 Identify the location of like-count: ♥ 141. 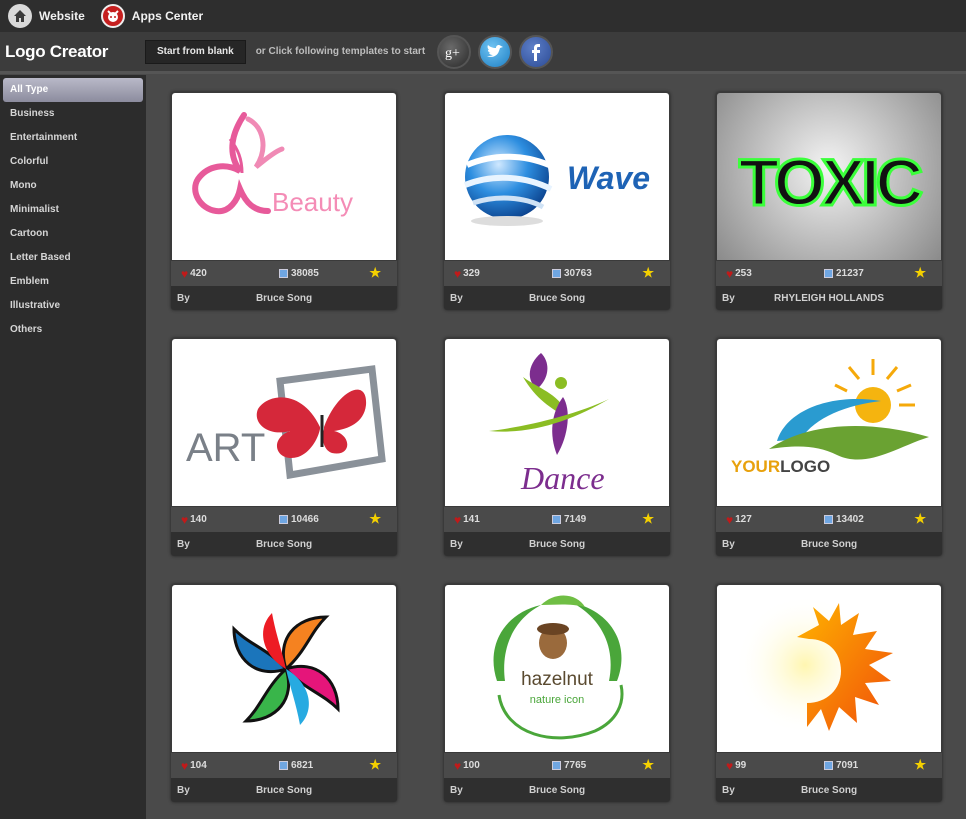
(467, 520).